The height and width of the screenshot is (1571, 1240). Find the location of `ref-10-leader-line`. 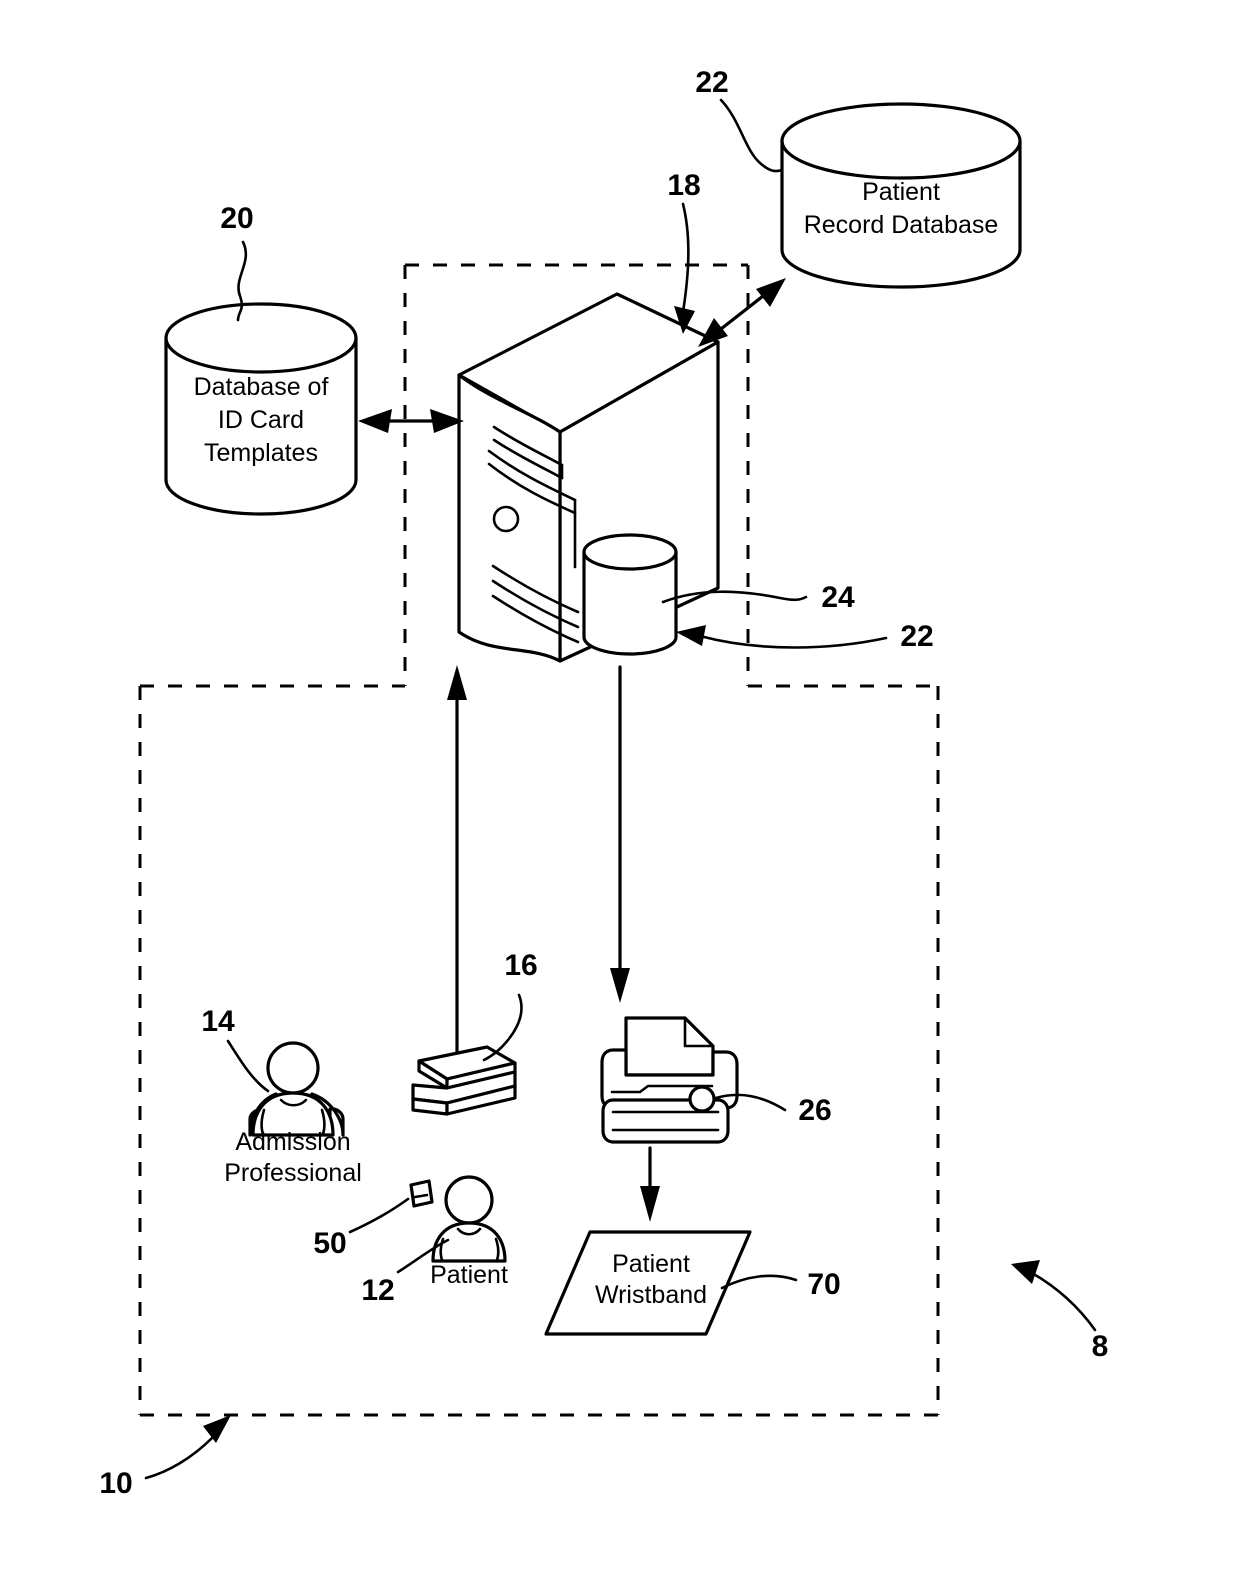

ref-10-leader-line is located at coordinates (179, 1458).